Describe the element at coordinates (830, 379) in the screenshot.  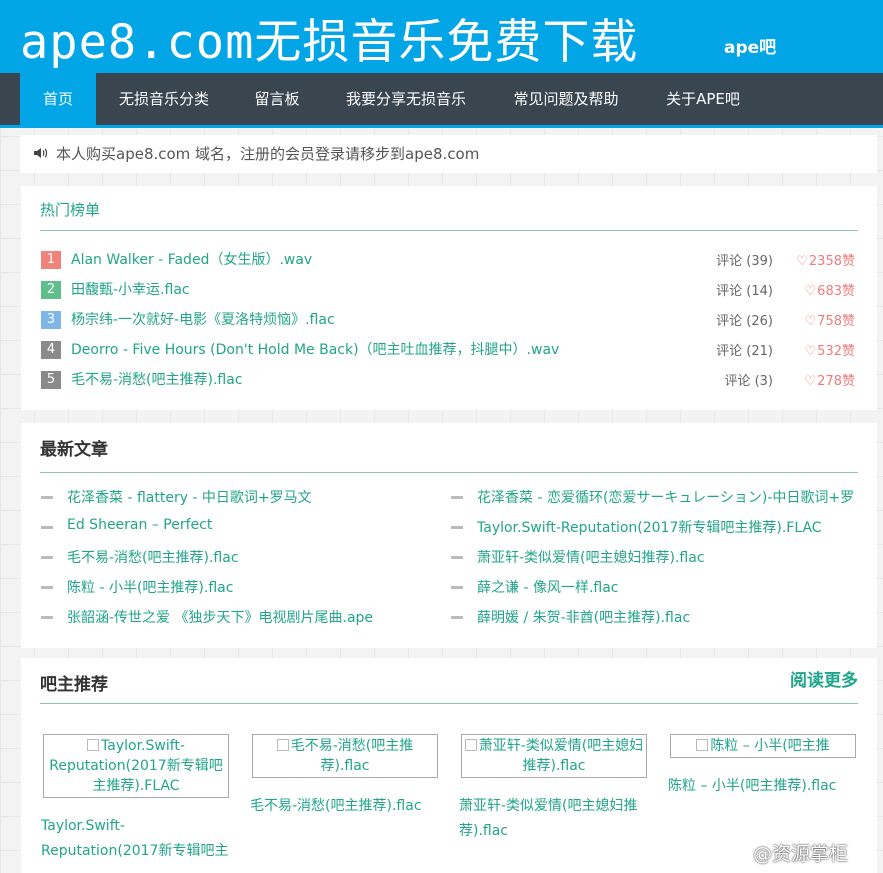
I see `like-button: ♡278赞` at that location.